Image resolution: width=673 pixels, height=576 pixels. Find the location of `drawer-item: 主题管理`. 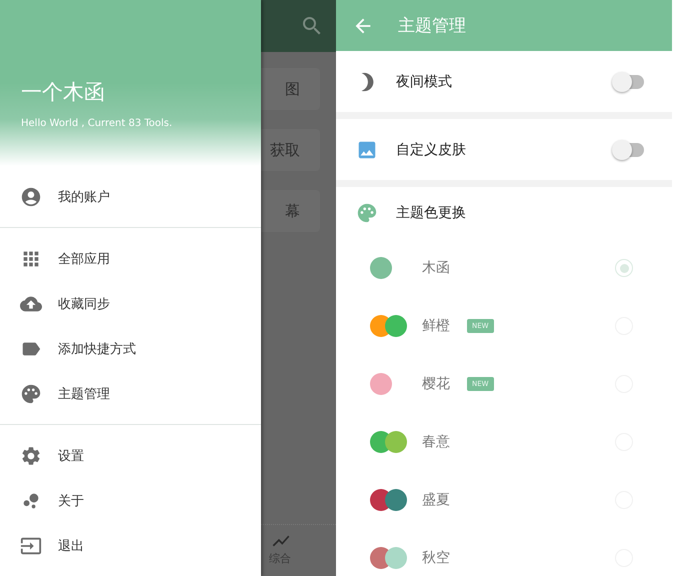

drawer-item: 主题管理 is located at coordinates (130, 393).